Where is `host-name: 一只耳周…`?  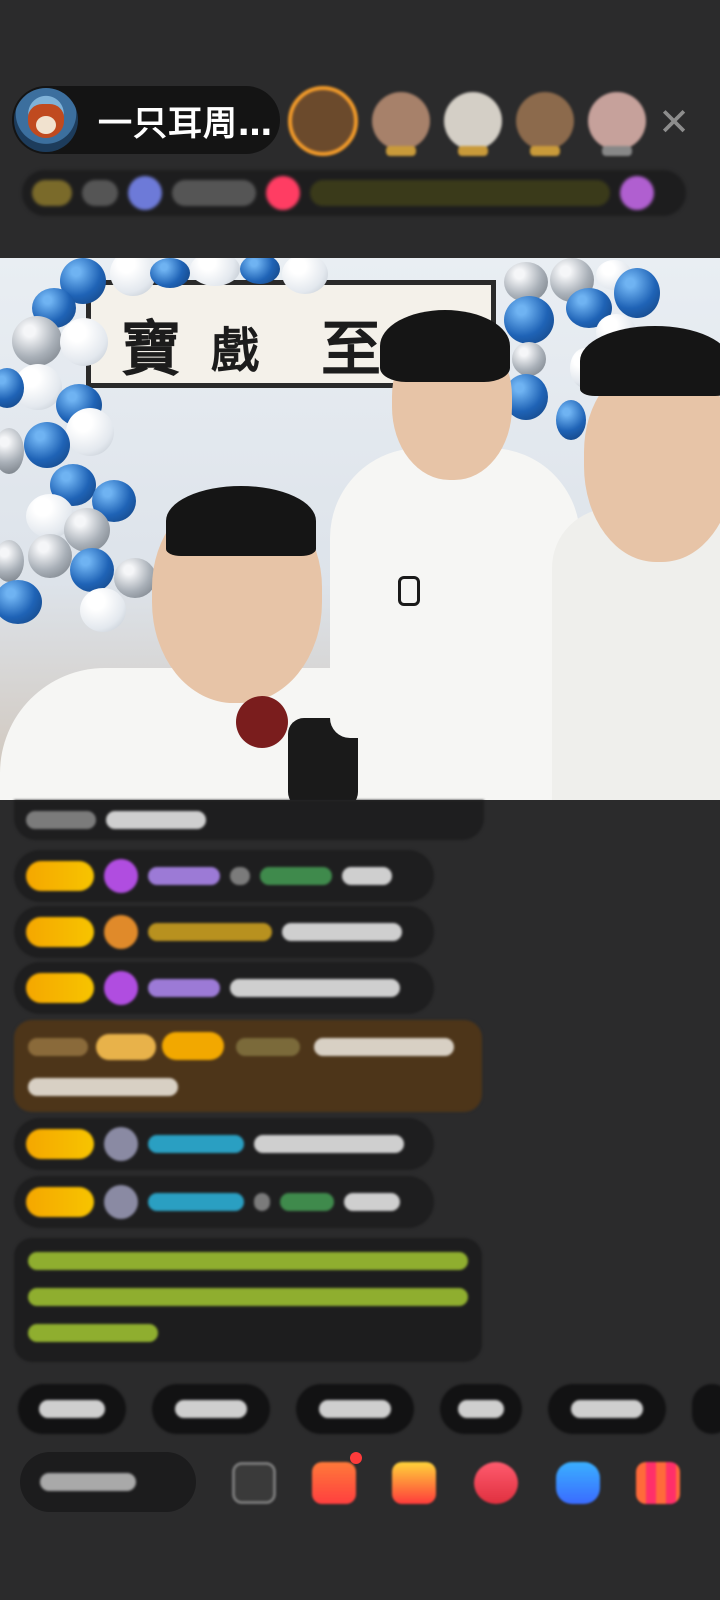
host-name: 一只耳周… is located at coordinates (185, 123).